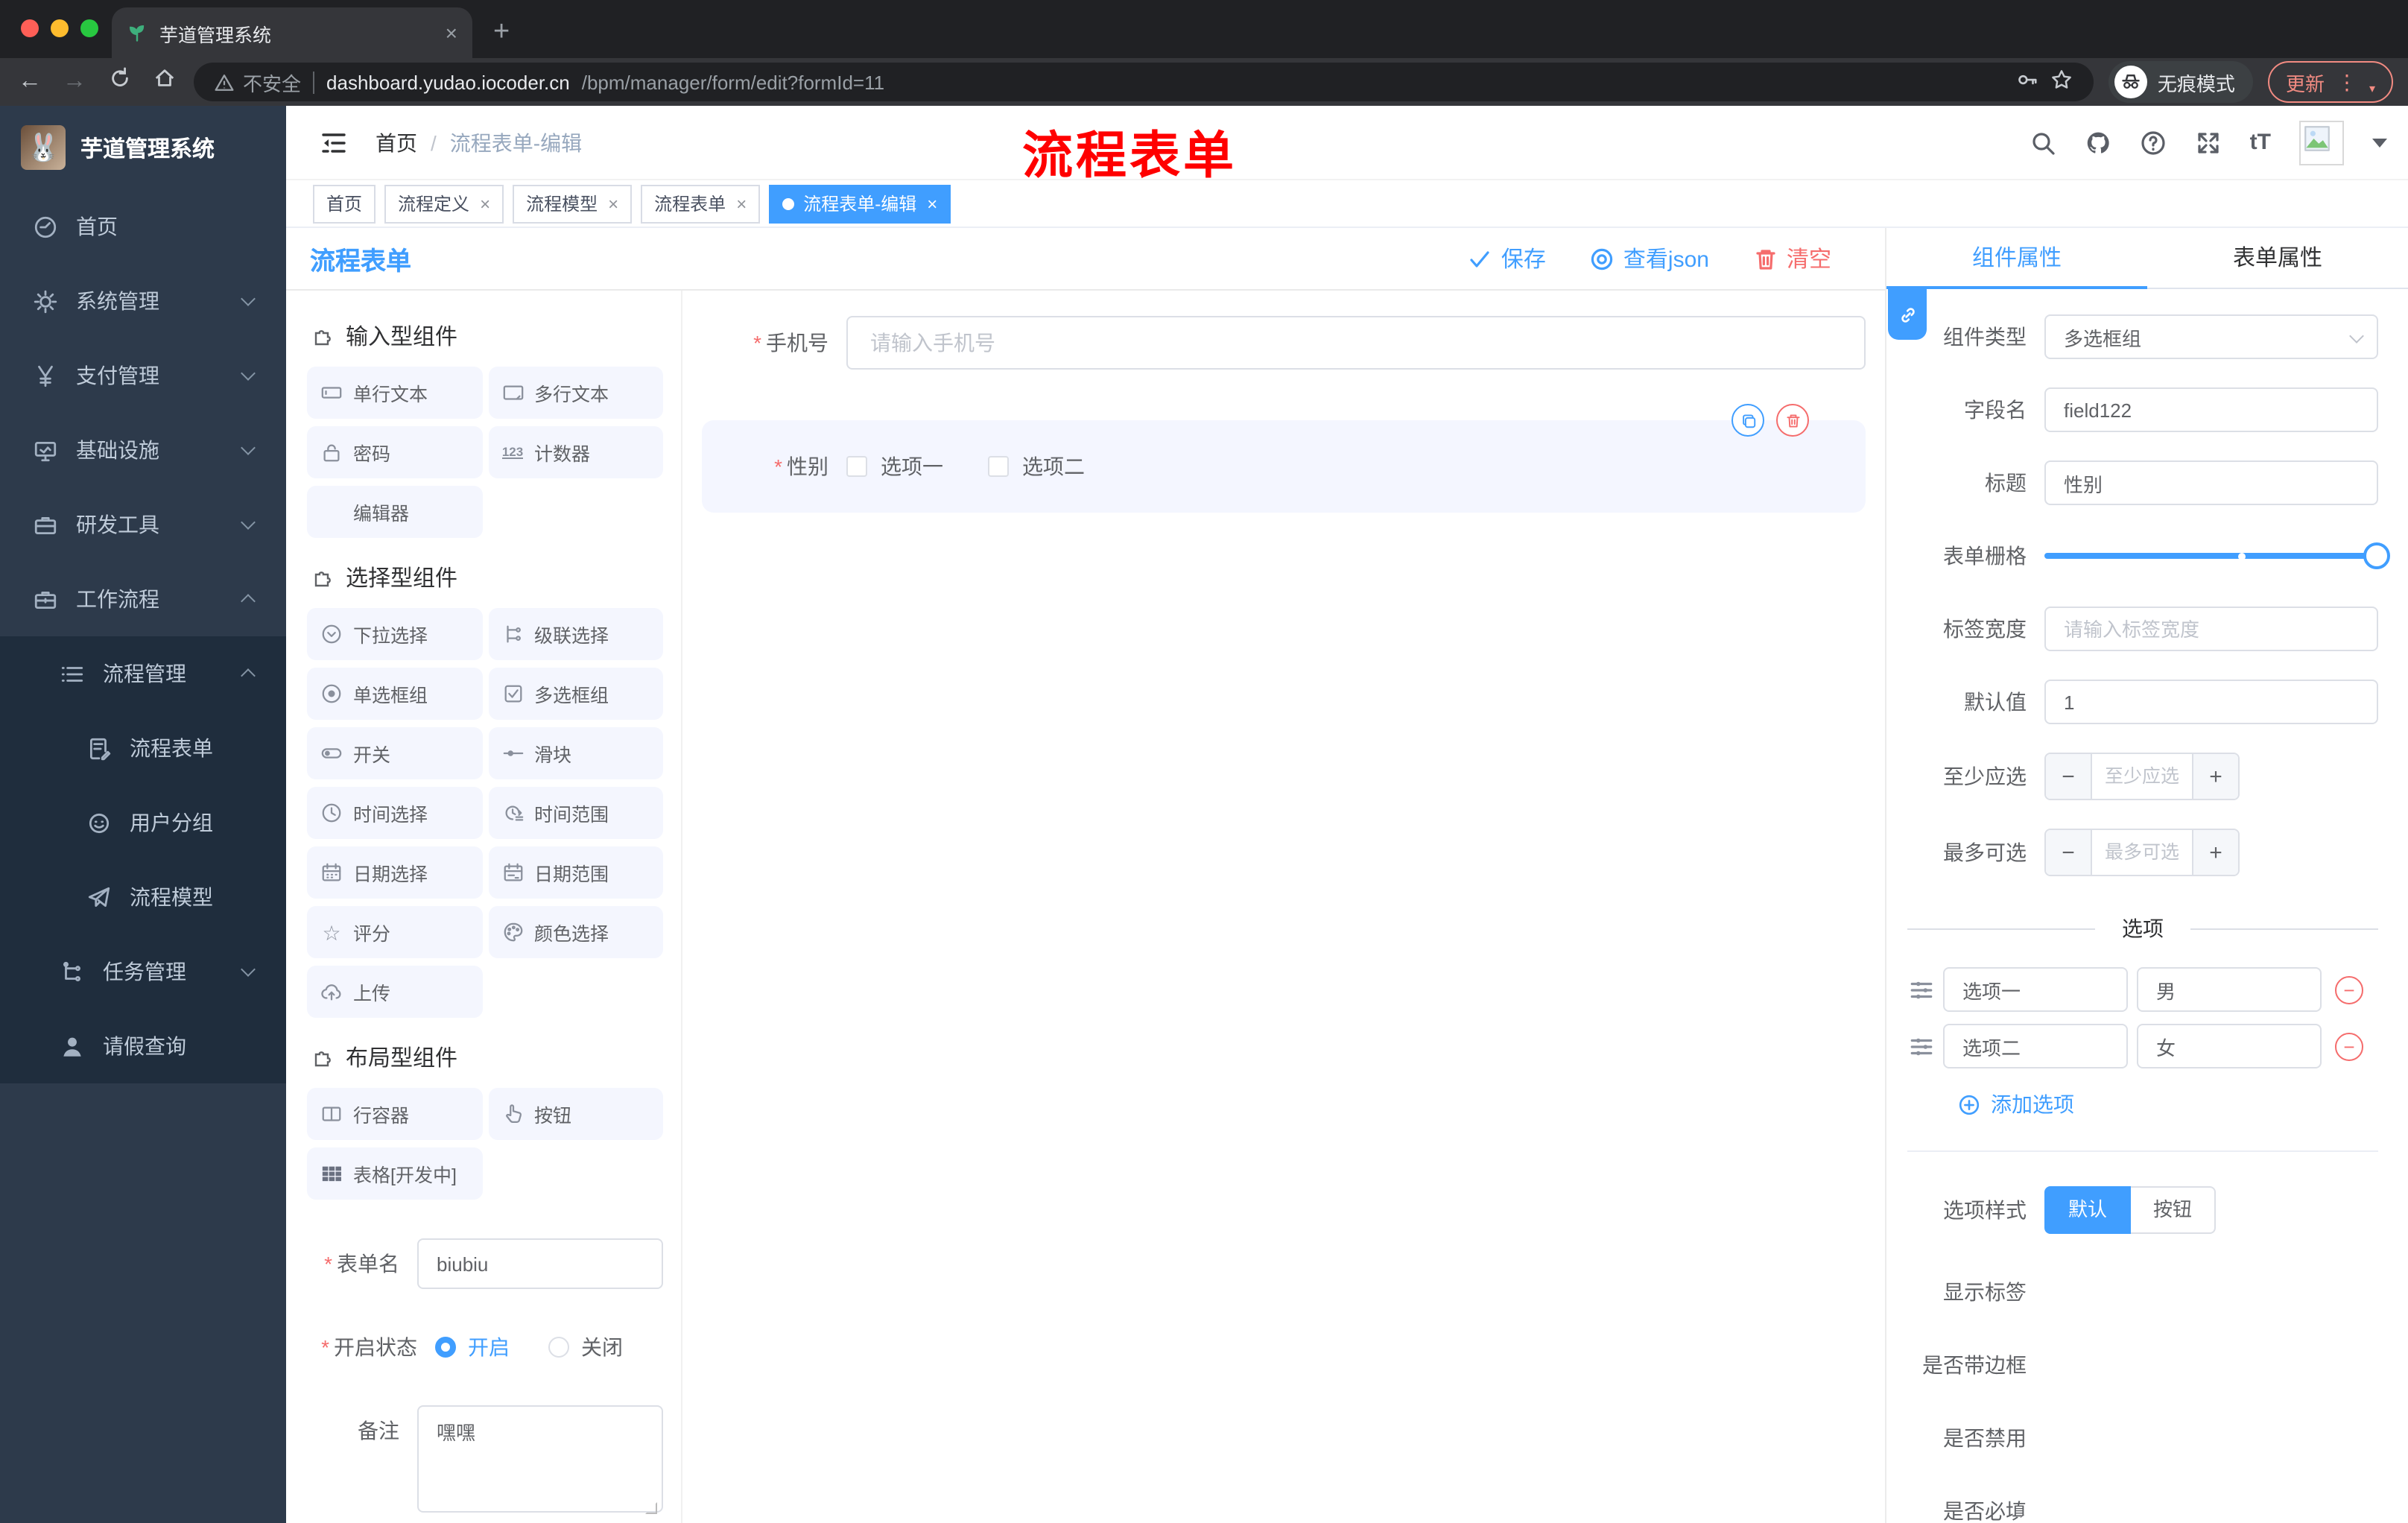 The height and width of the screenshot is (1523, 2408). Describe the element at coordinates (1792, 259) in the screenshot. I see `clear-button: 清空` at that location.